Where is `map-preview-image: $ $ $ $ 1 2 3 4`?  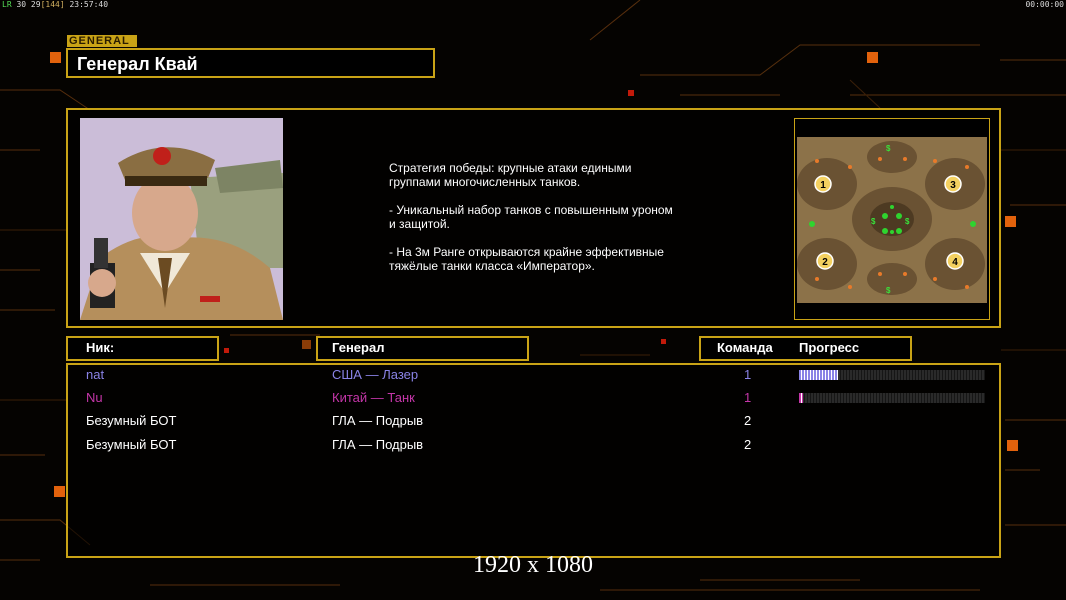 map-preview-image: $ $ $ $ 1 2 3 4 is located at coordinates (892, 219).